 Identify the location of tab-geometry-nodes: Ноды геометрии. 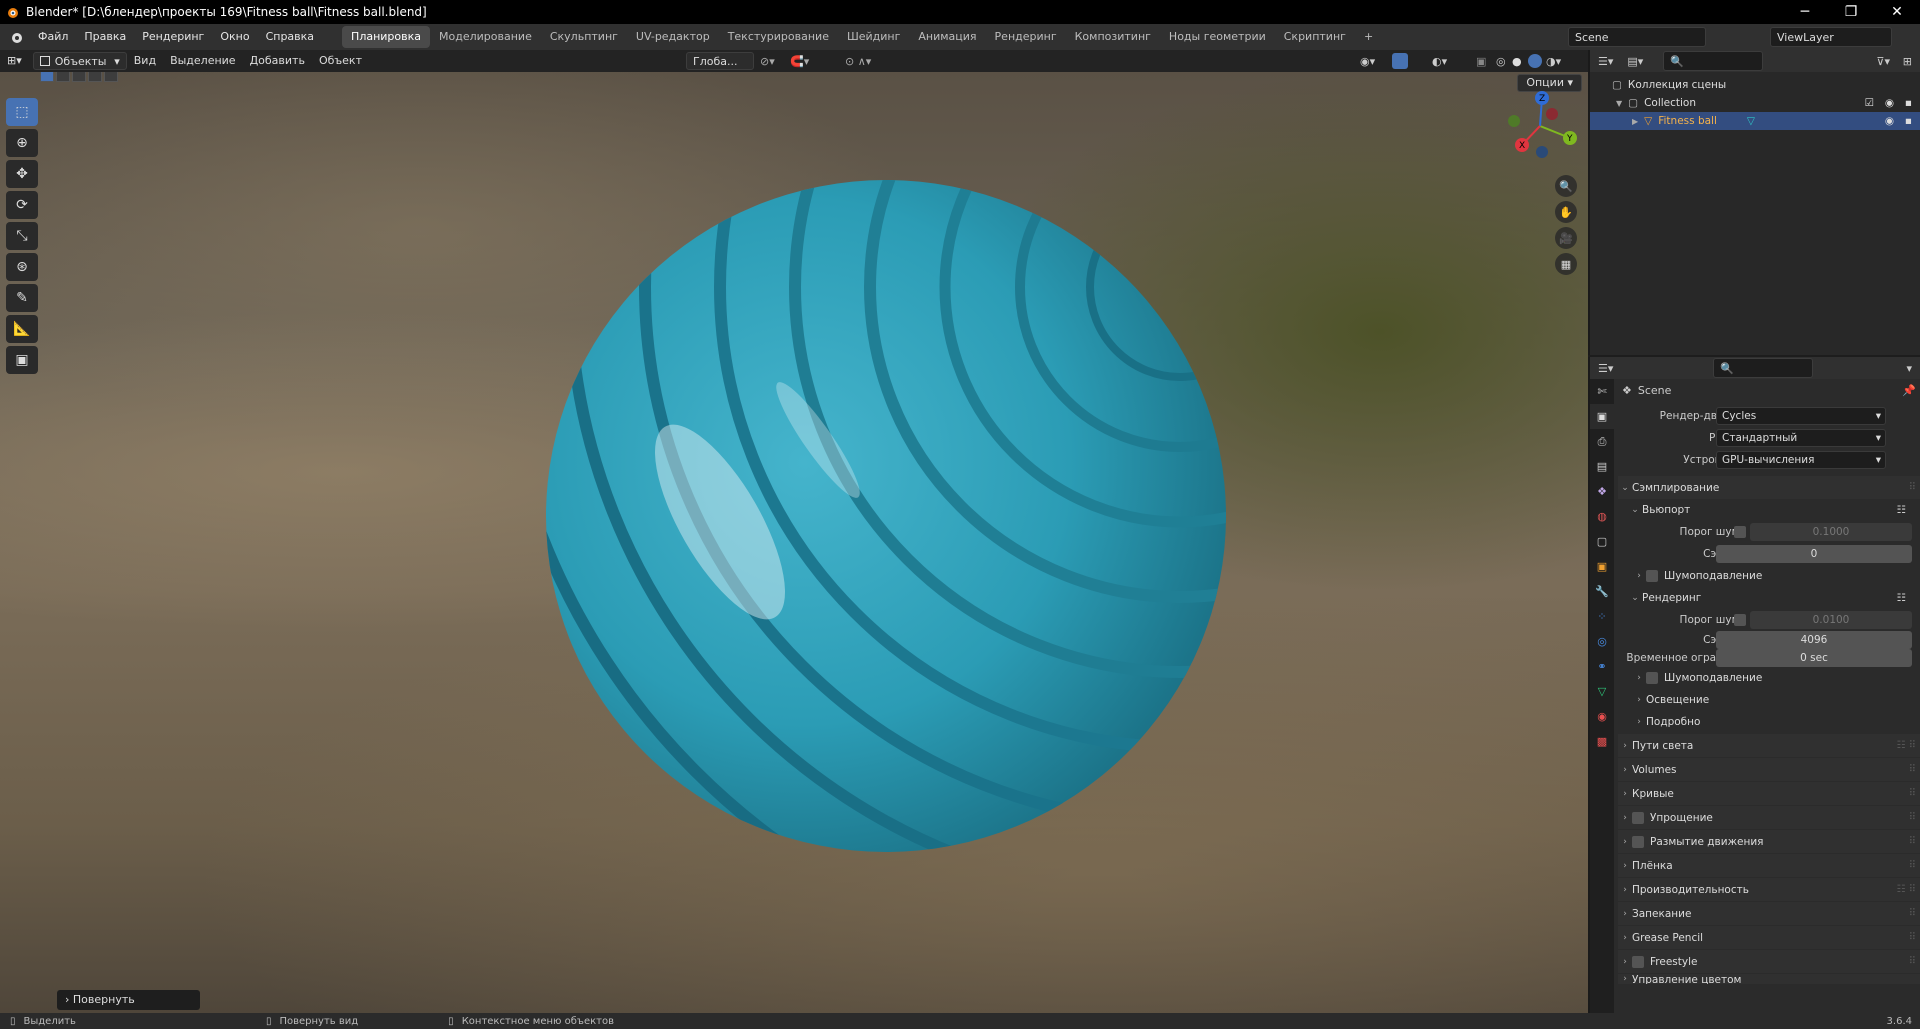
(1217, 37).